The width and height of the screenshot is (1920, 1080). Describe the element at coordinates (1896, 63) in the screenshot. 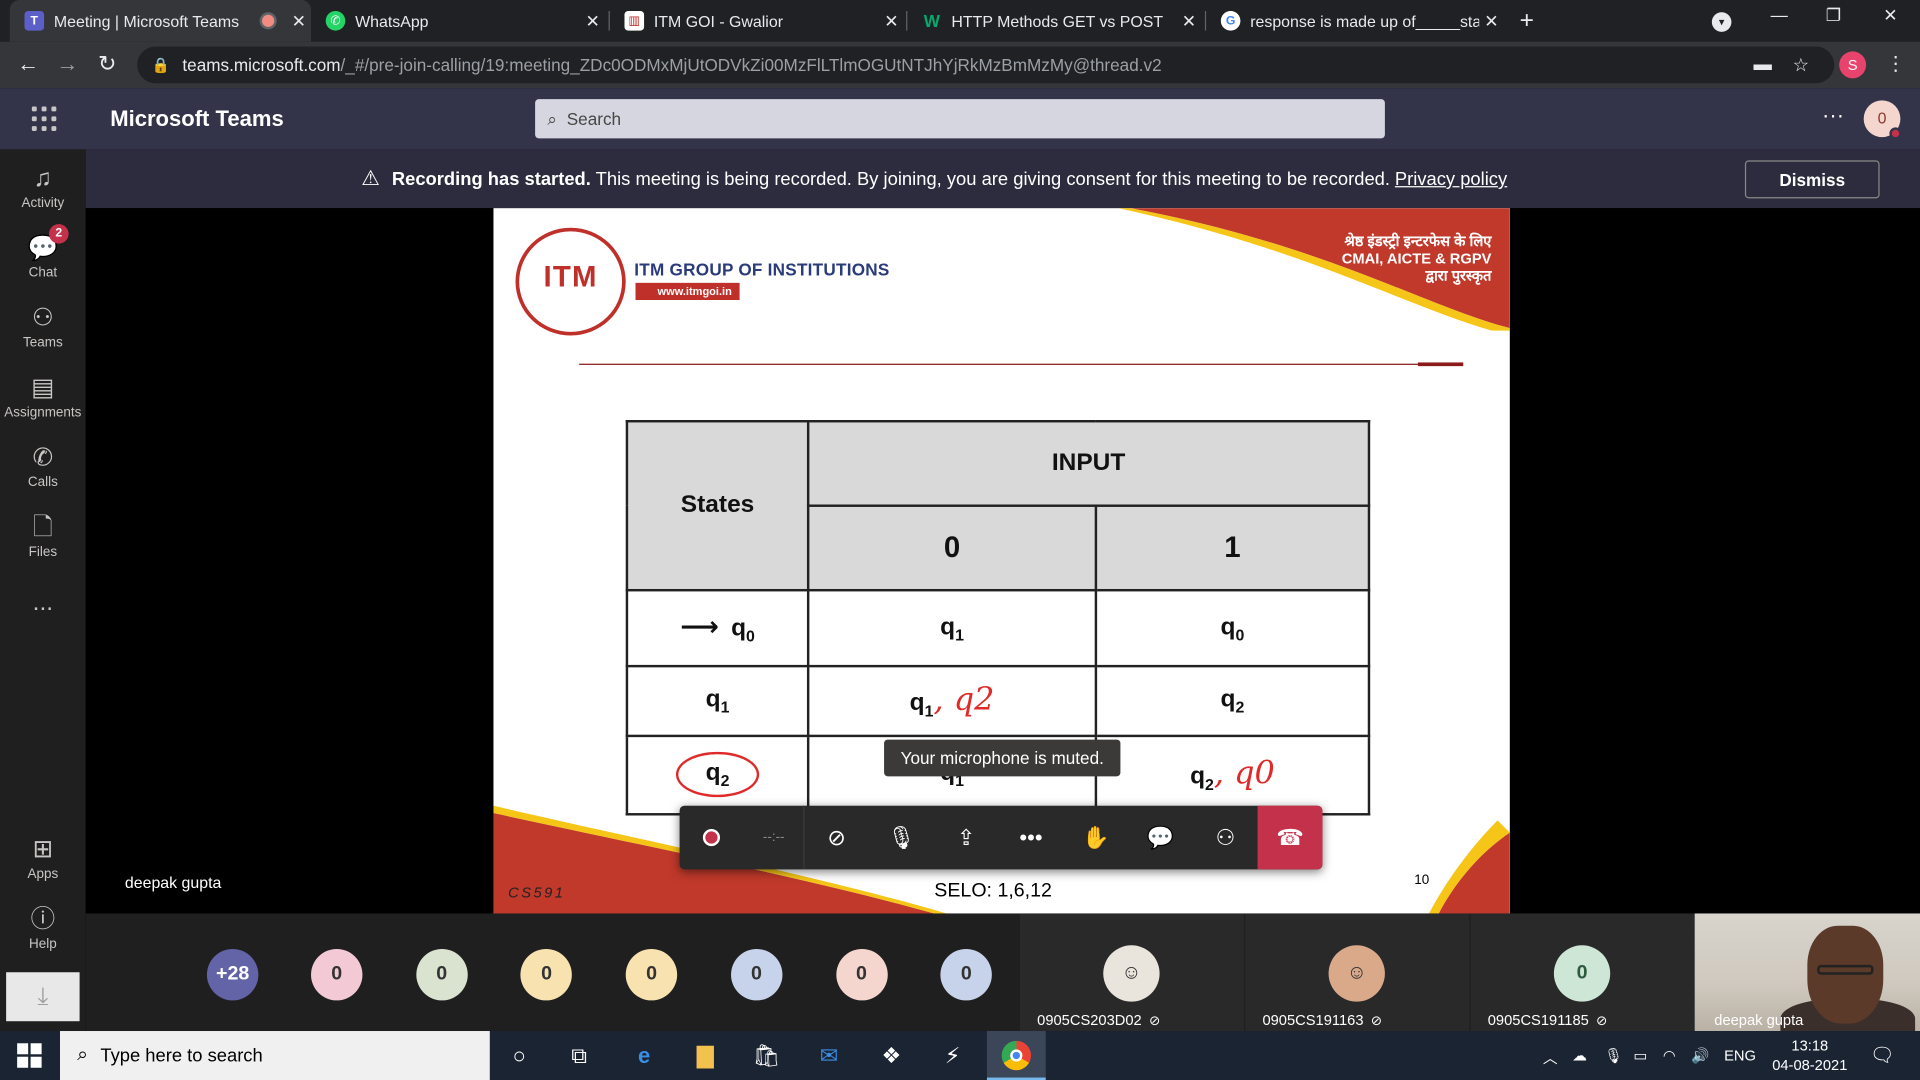

I see `browser-menu-icon: ⋮` at that location.